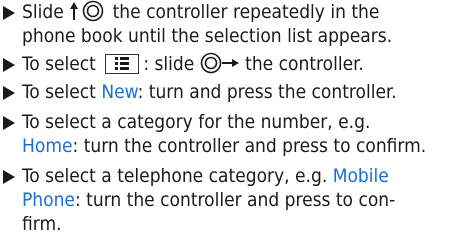 This screenshot has height=252, width=462. Describe the element at coordinates (47, 146) in the screenshot. I see `menu-option-home: Home` at that location.